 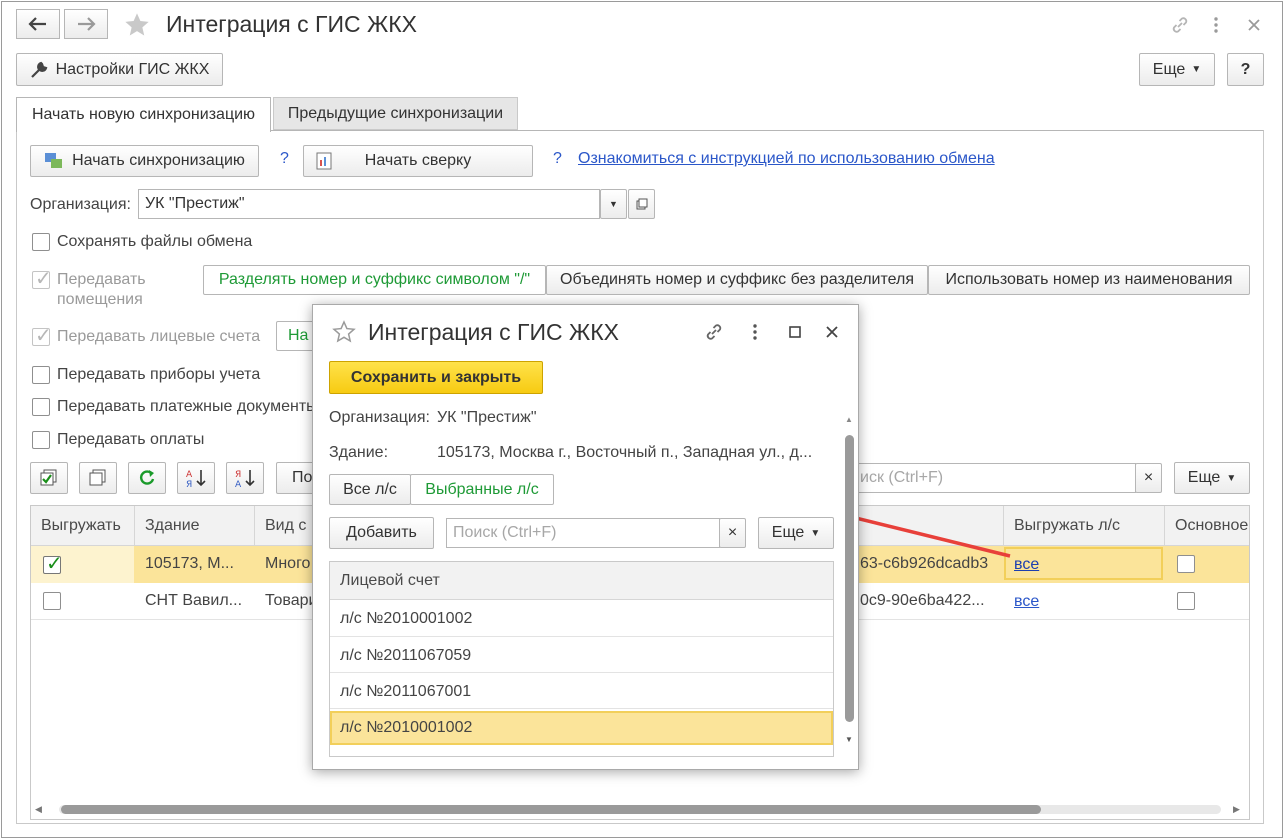 I want to click on start-check-button: Начать сверку, so click(x=418, y=161).